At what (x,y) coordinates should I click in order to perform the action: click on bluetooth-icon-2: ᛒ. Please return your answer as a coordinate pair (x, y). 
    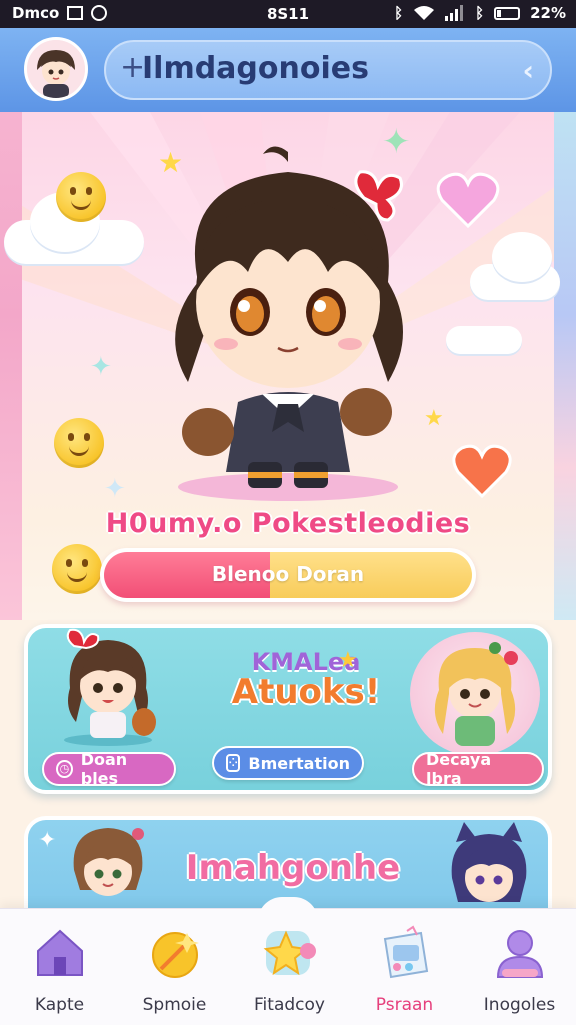
    Looking at the image, I should click on (480, 13).